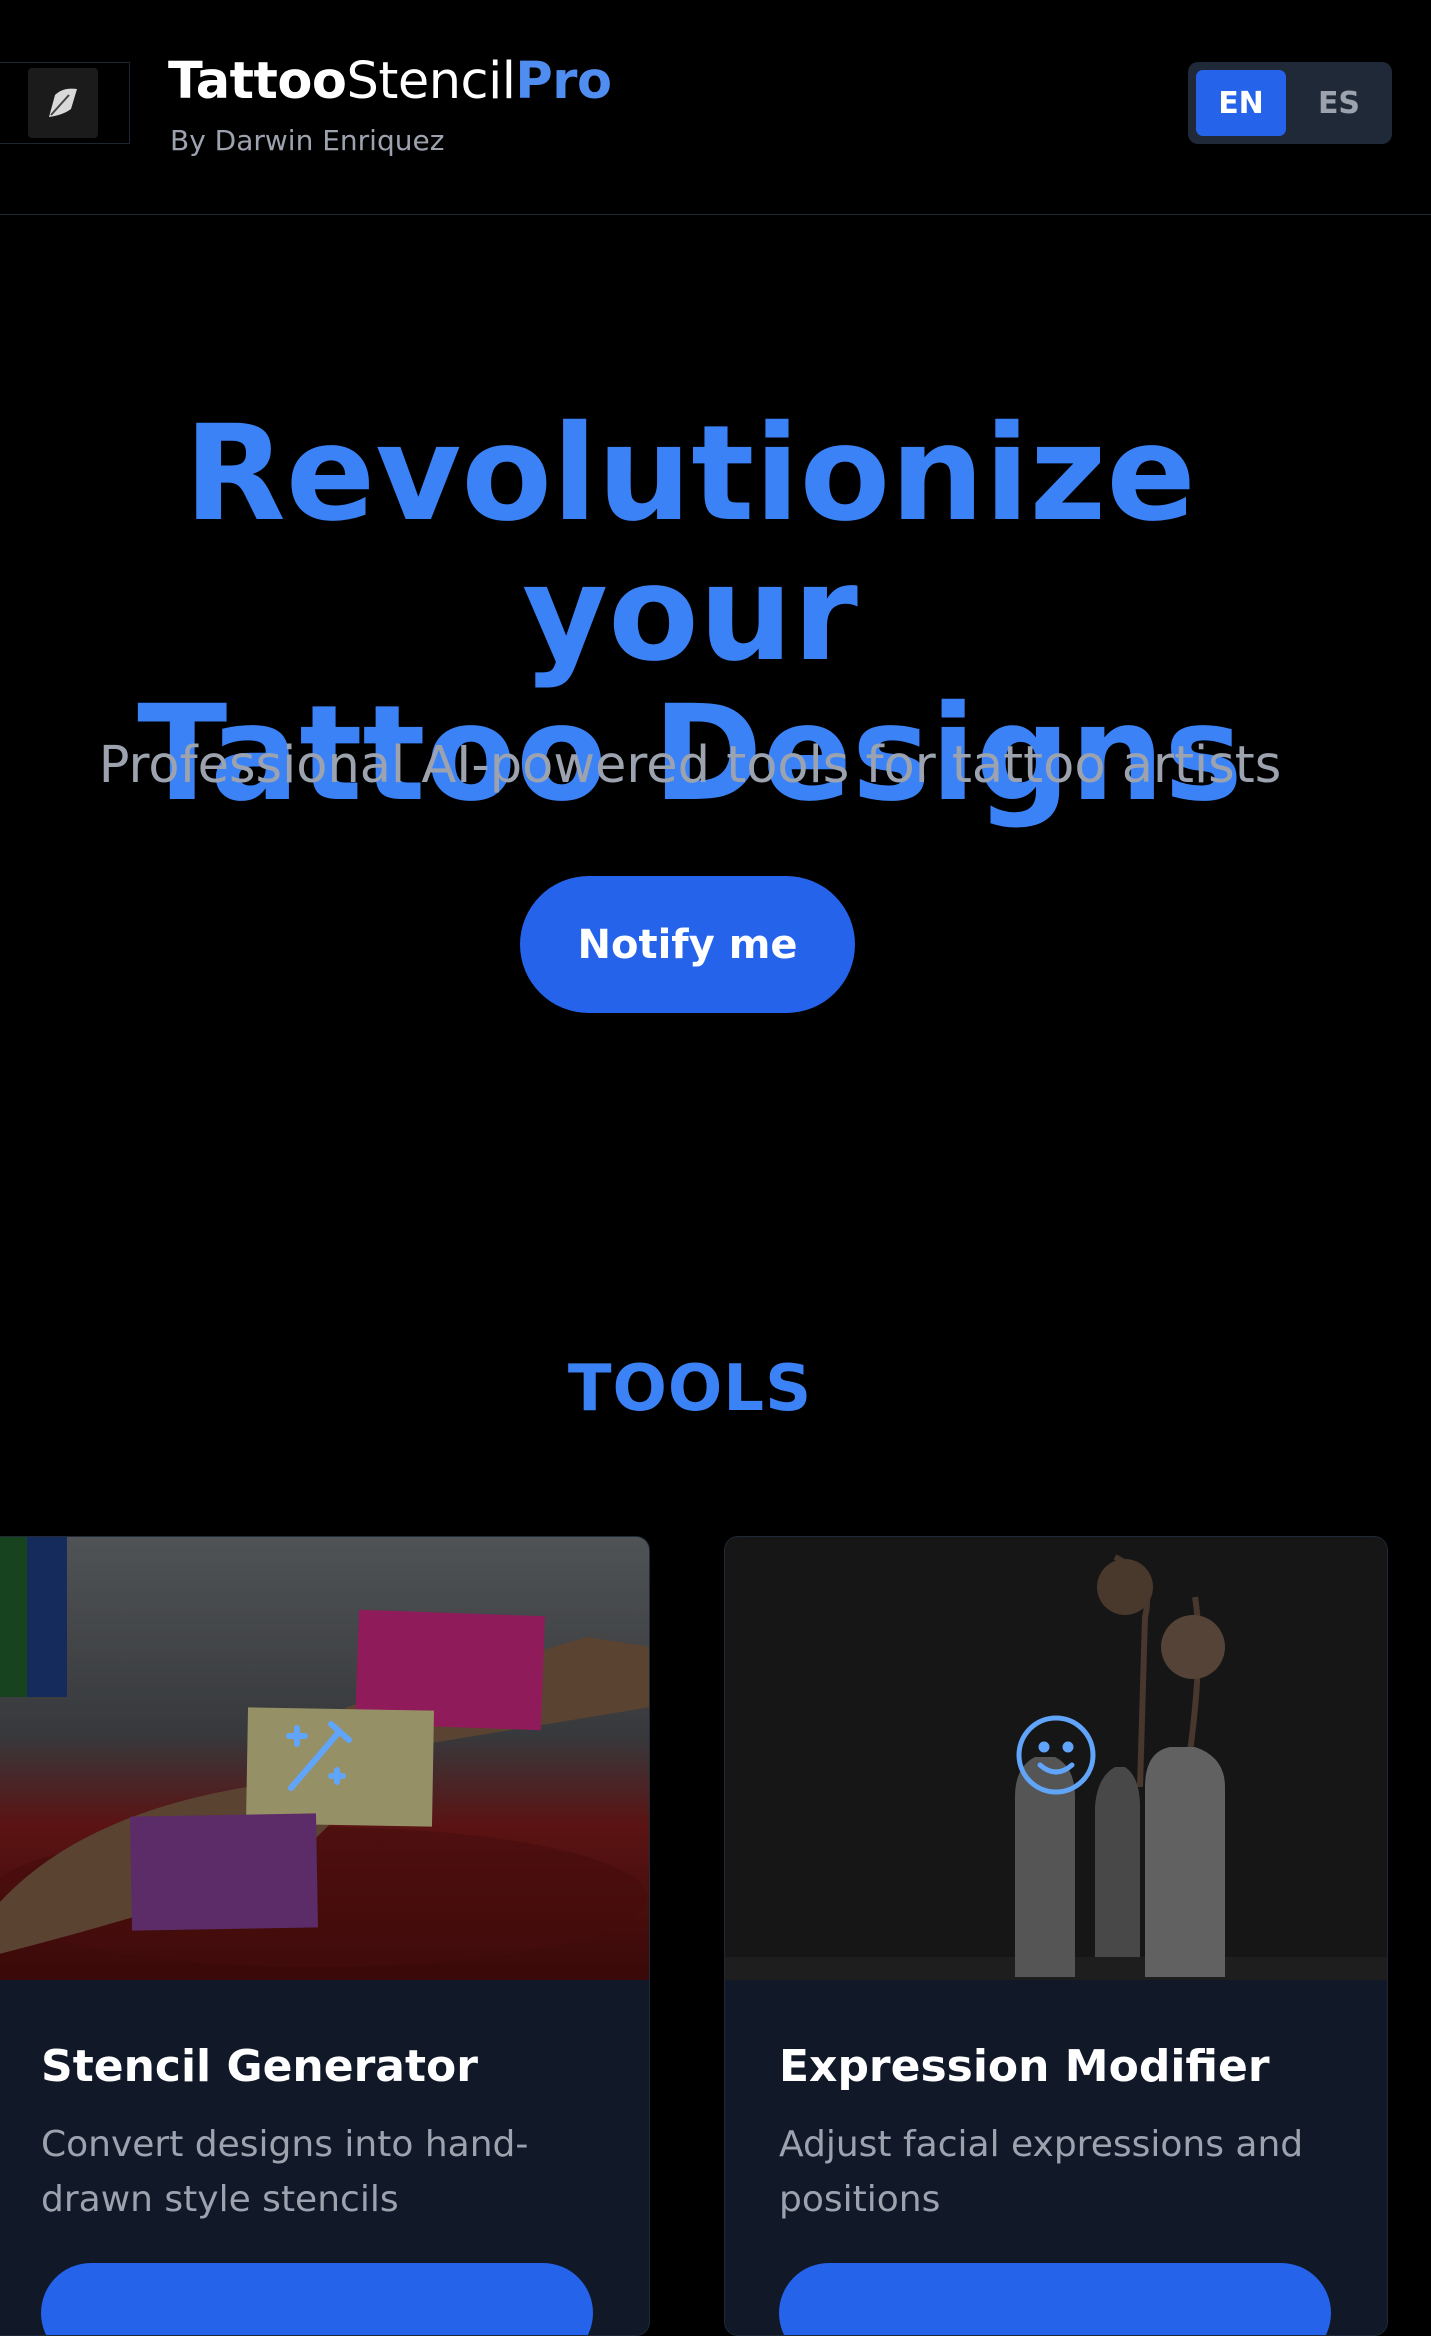  What do you see at coordinates (563, 81) in the screenshot?
I see `brand-part-pro: Pro` at bounding box center [563, 81].